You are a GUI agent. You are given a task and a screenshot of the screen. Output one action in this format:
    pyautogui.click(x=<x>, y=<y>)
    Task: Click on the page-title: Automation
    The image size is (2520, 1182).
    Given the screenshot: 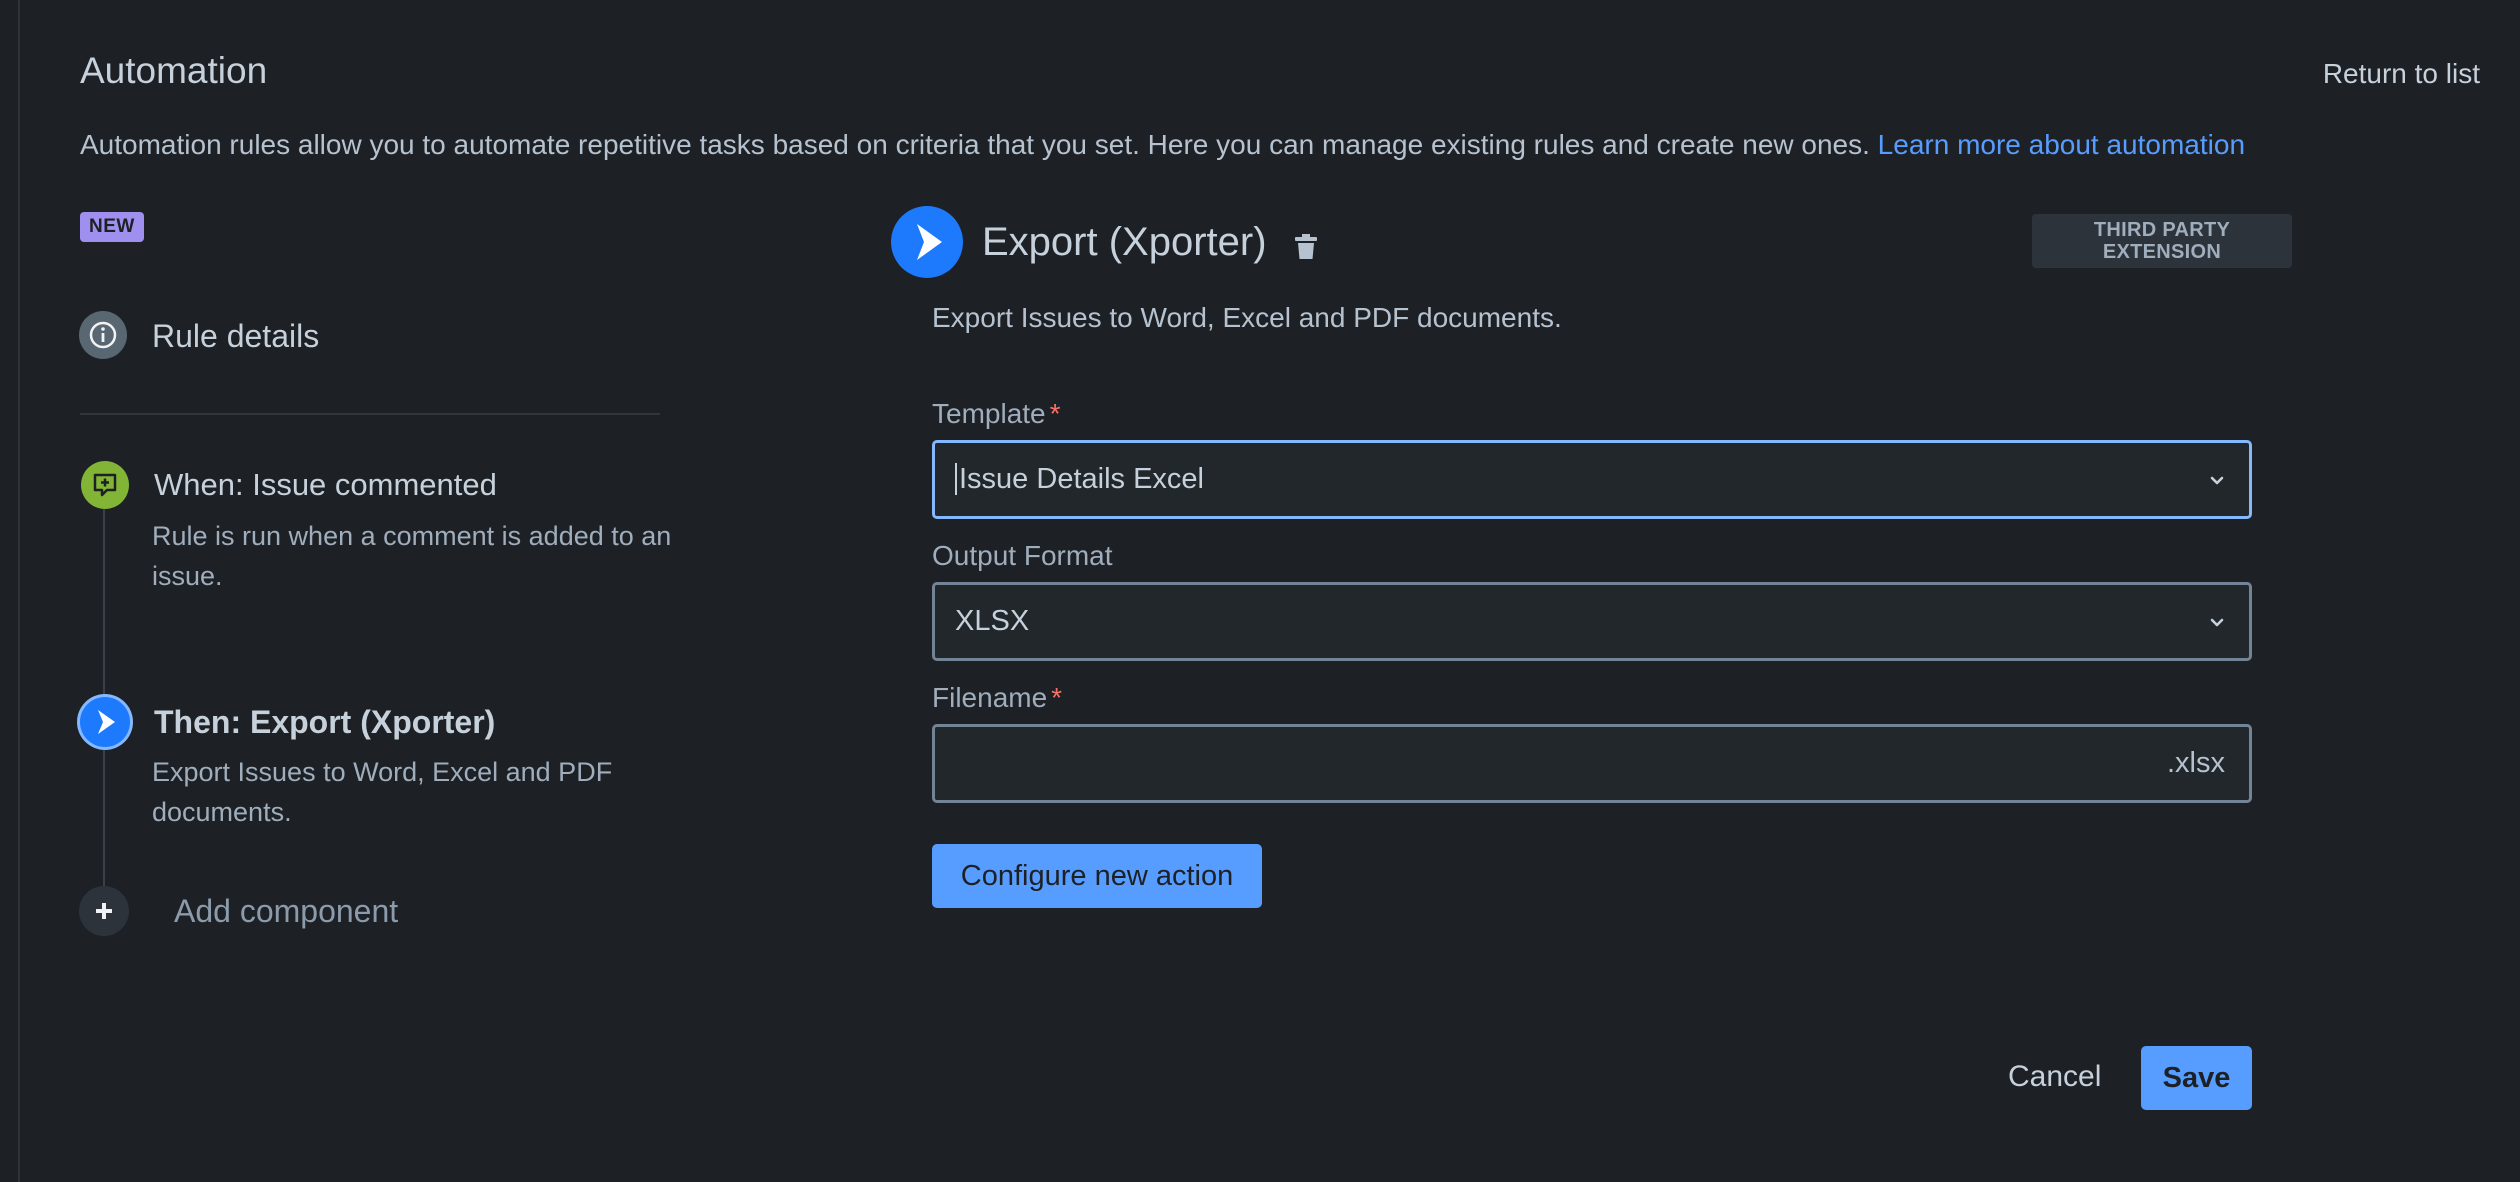 What is the action you would take?
    pyautogui.click(x=174, y=70)
    